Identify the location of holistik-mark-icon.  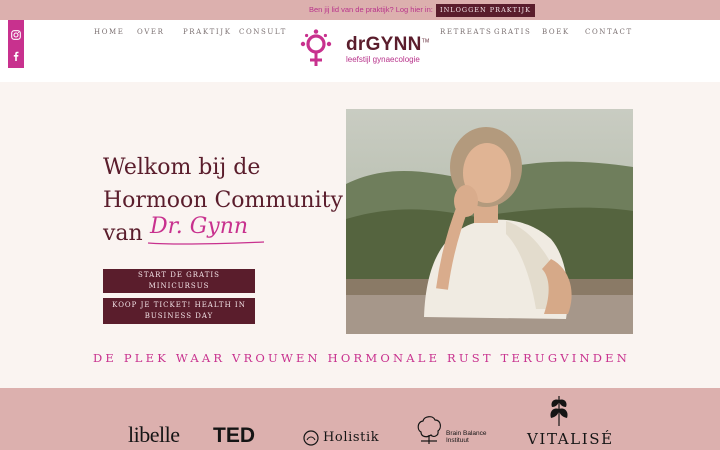
(311, 438).